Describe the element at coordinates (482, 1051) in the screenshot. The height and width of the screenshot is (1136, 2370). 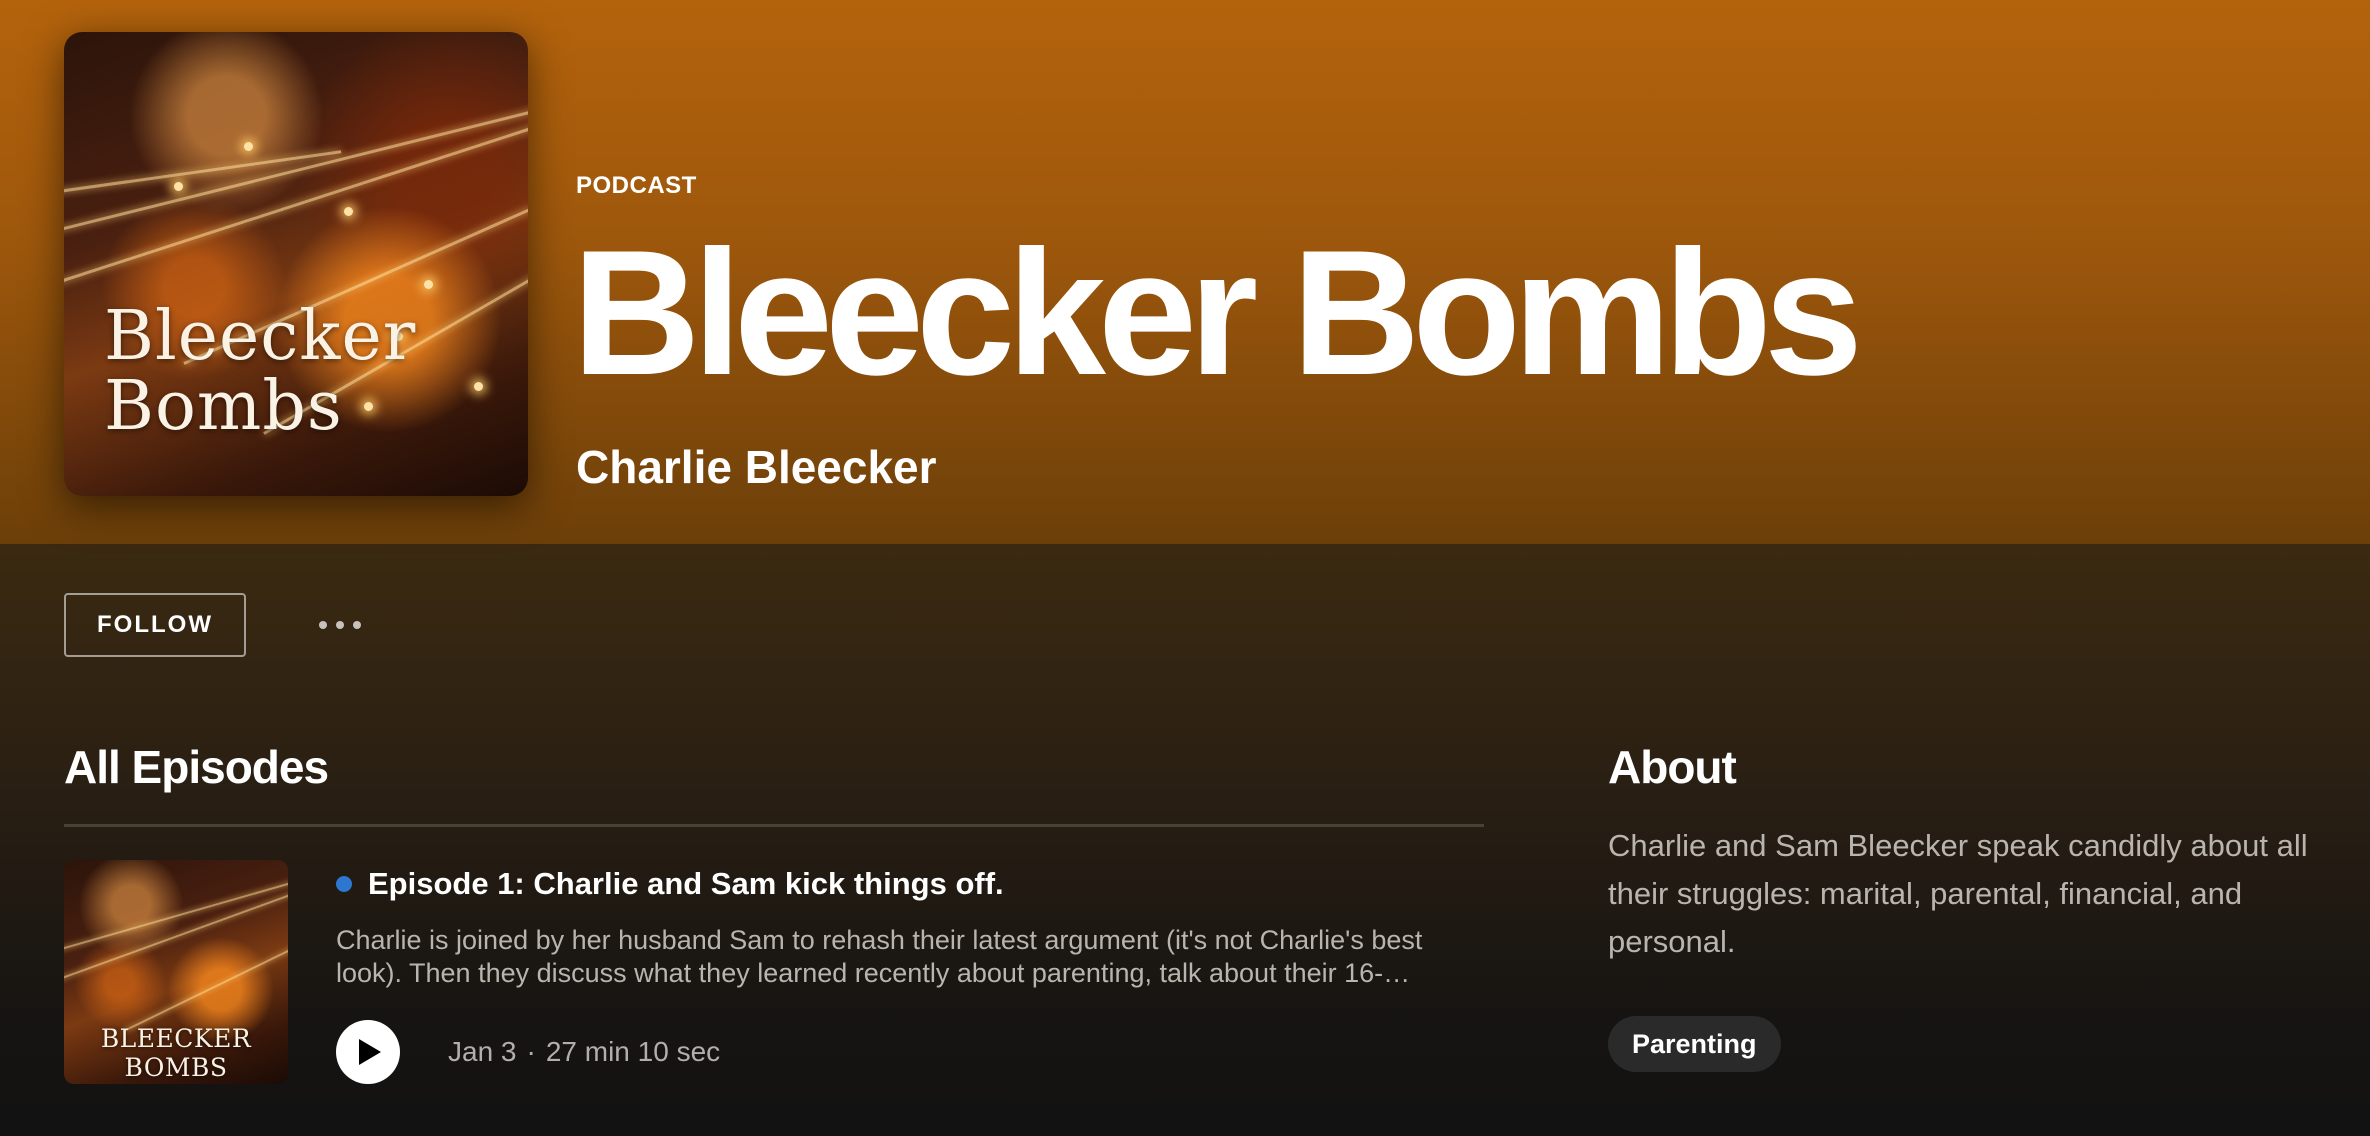
I see `episode-date: Jan 3` at that location.